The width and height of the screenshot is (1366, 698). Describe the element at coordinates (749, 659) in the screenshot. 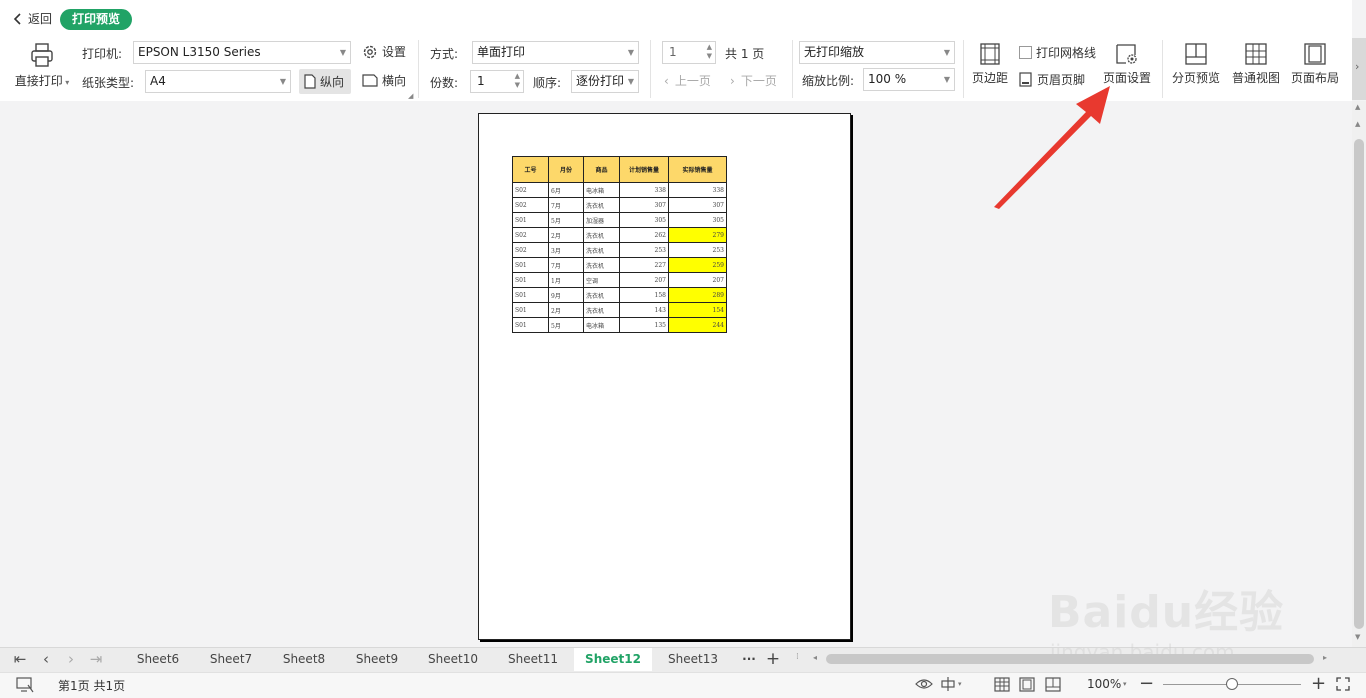

I see `more-sheets-button: ···` at that location.